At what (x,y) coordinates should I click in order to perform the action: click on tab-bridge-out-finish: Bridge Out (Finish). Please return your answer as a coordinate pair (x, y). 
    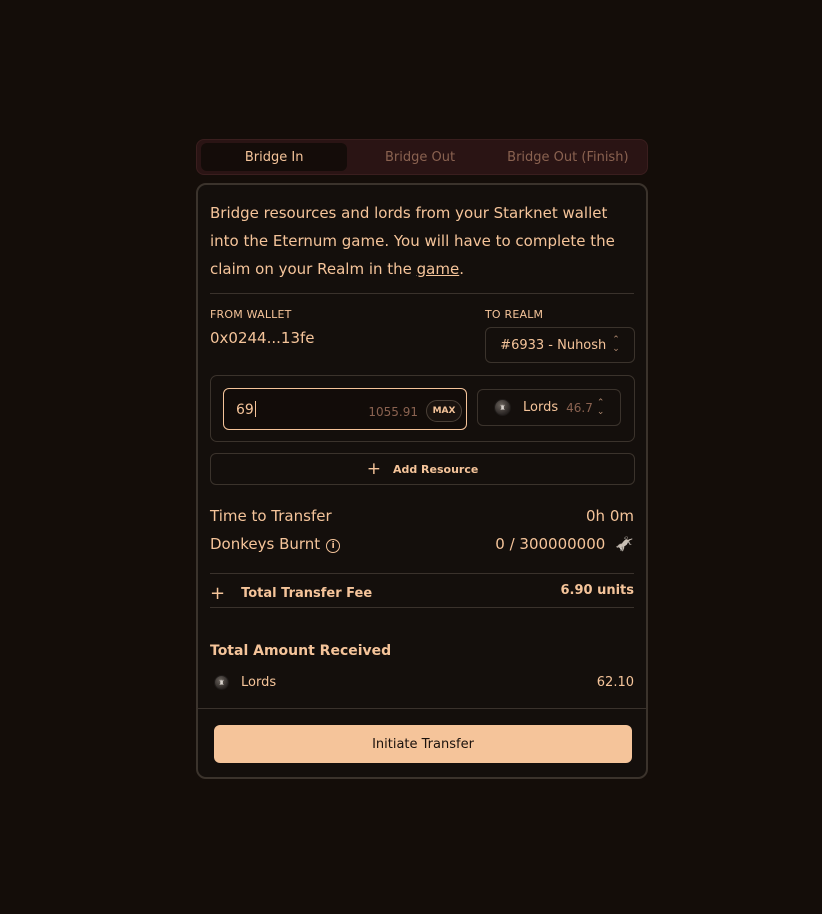
    Looking at the image, I should click on (568, 157).